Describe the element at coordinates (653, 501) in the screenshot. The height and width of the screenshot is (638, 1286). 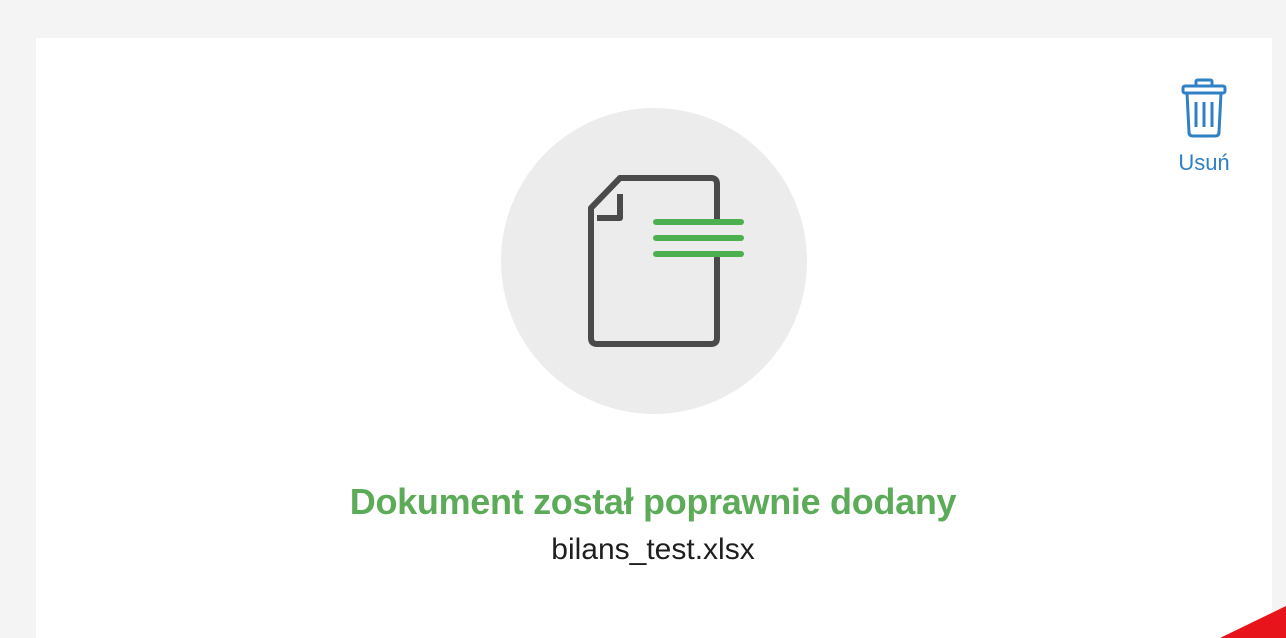
I see `success-message: Dokument został poprawnie dodany` at that location.